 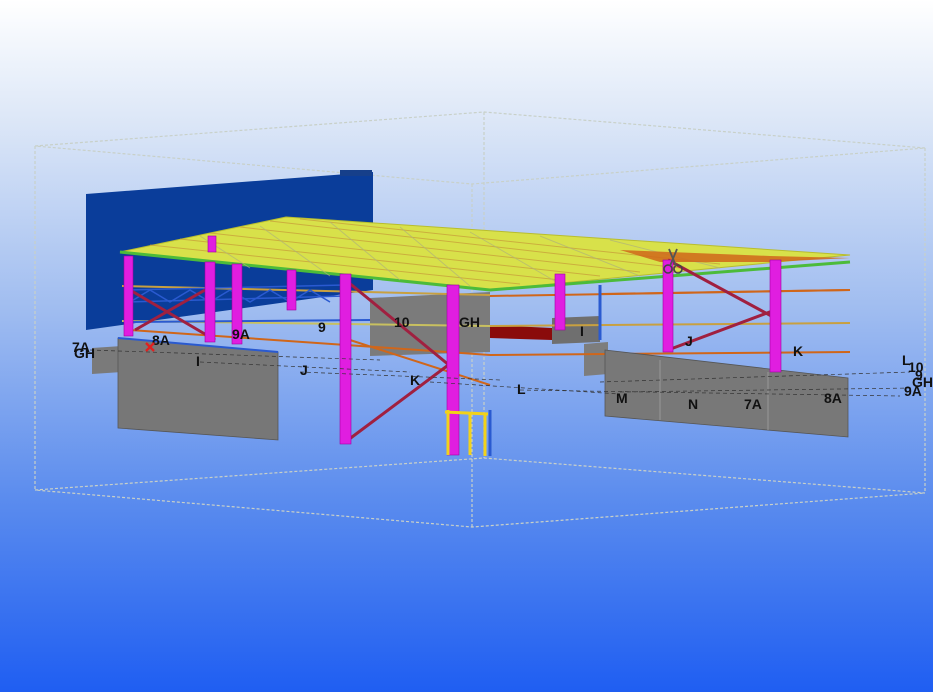 I want to click on gridline-label-gh-left: GH, so click(x=84, y=353).